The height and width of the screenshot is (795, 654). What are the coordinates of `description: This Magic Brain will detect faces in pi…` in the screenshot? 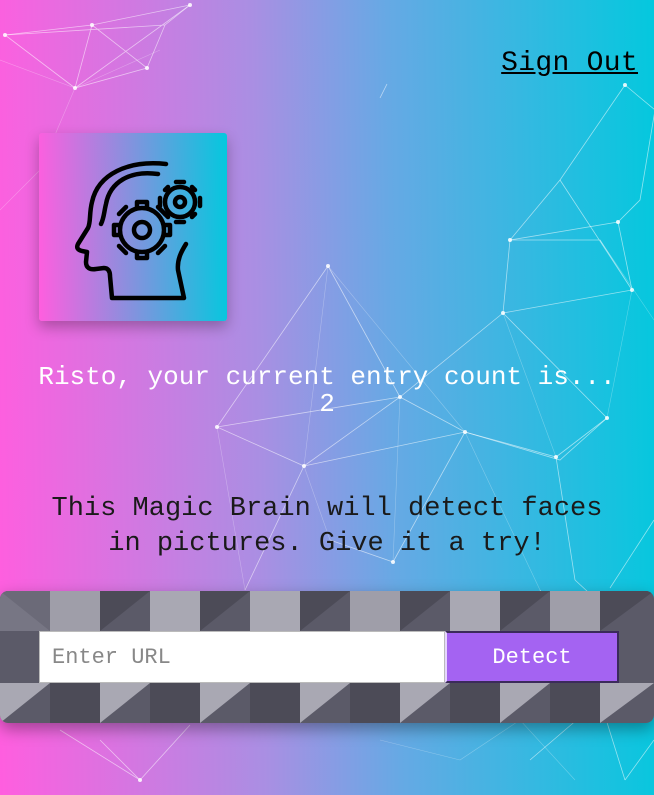 It's located at (327, 527).